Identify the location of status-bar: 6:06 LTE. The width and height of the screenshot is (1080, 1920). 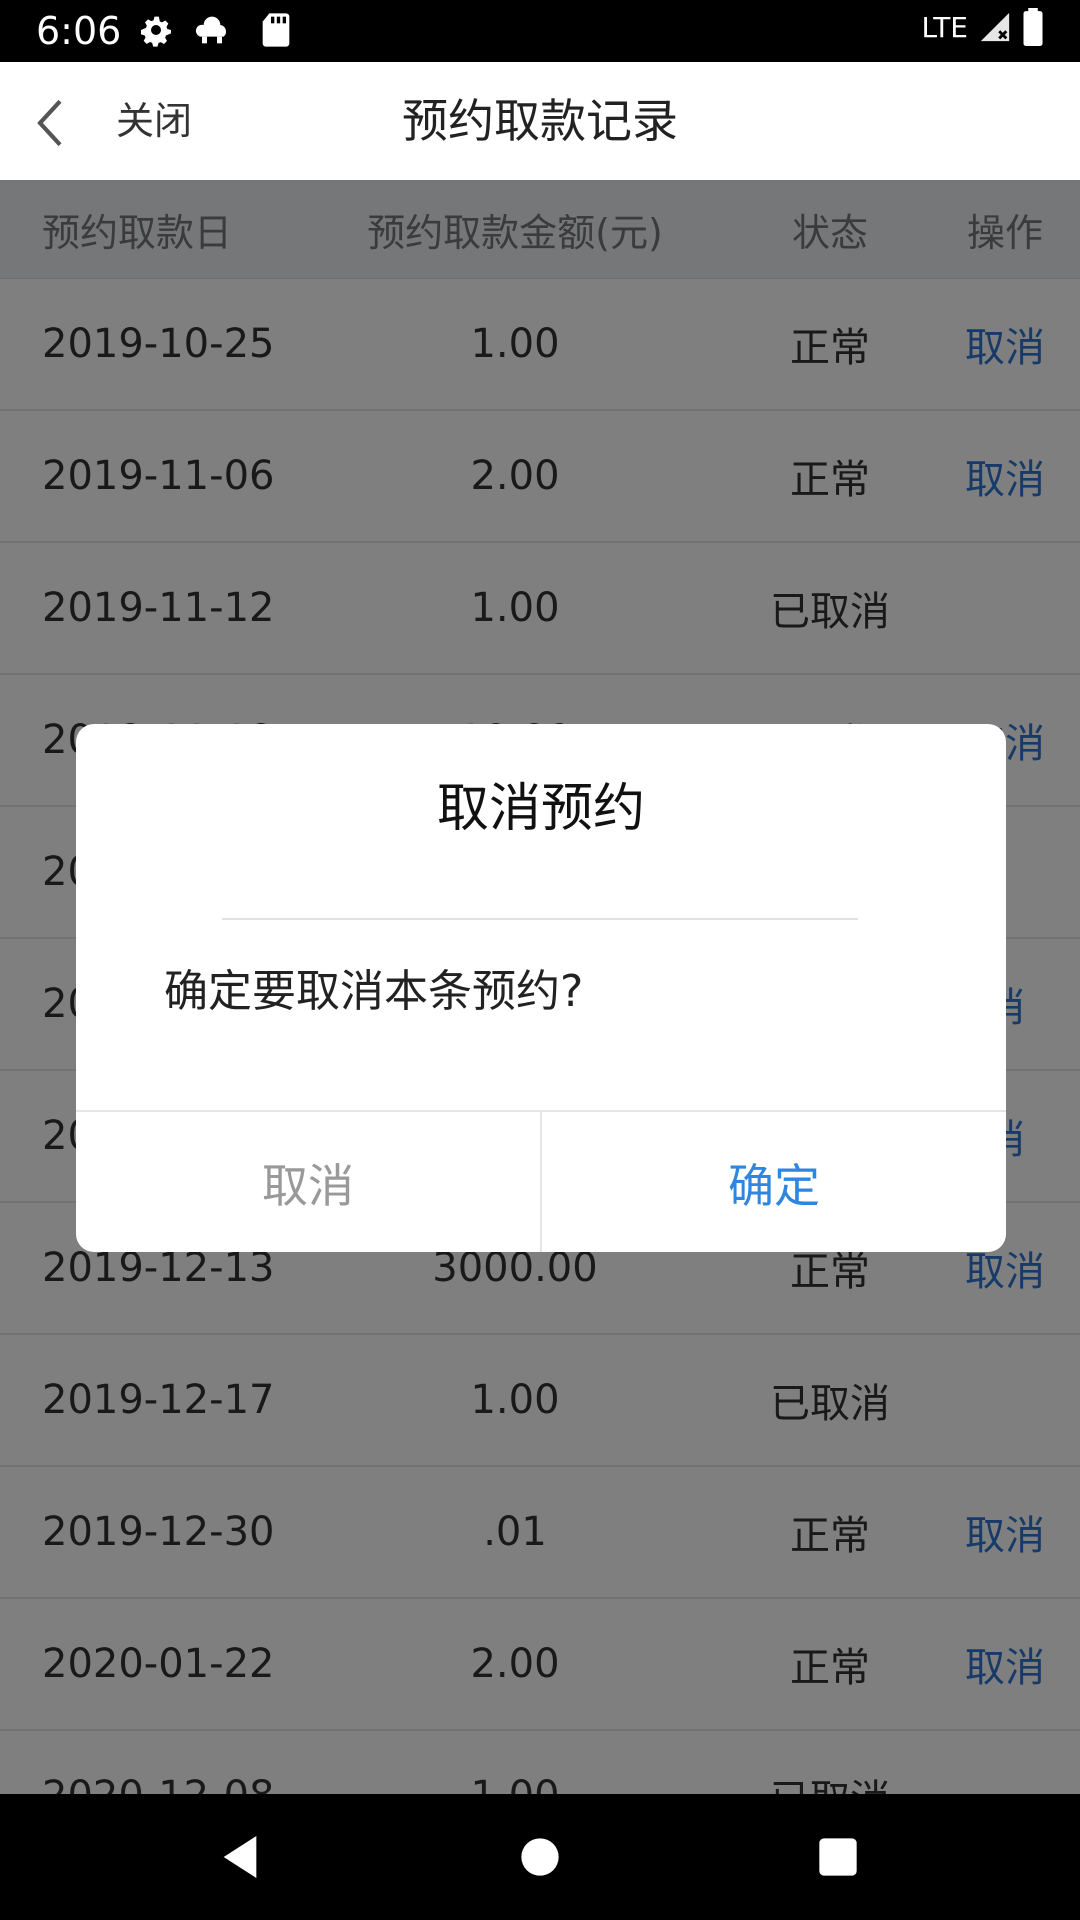
(540, 31).